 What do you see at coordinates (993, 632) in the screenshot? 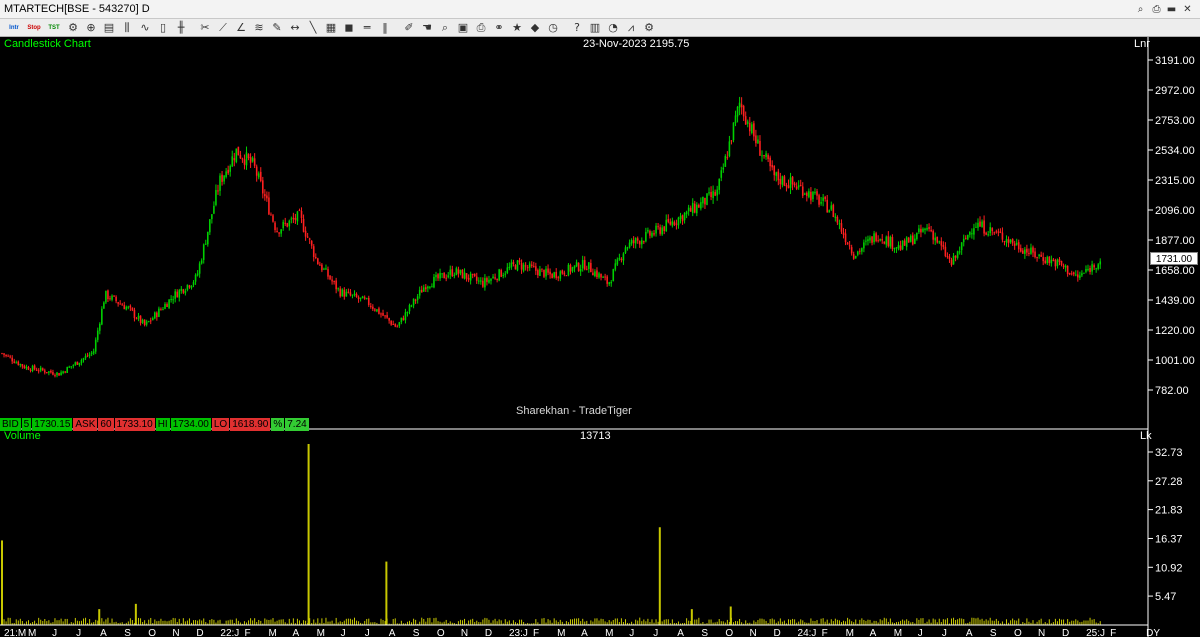
I see `time-axis-label: S` at bounding box center [993, 632].